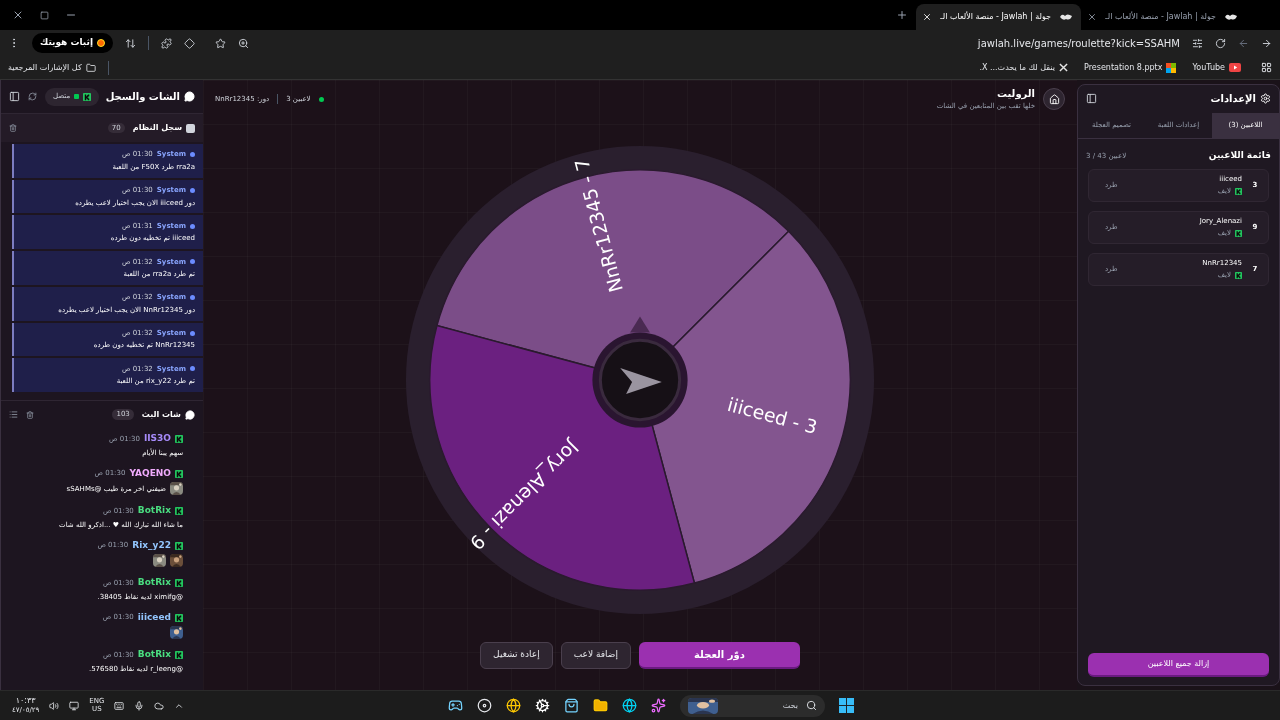  What do you see at coordinates (142, 97) in the screenshot?
I see `panel-title: الشات والسجل` at bounding box center [142, 97].